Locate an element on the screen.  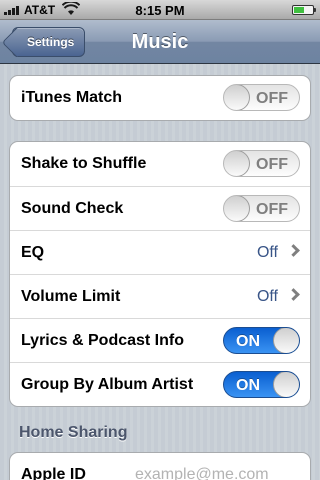
back-button: Settings is located at coordinates (49, 42).